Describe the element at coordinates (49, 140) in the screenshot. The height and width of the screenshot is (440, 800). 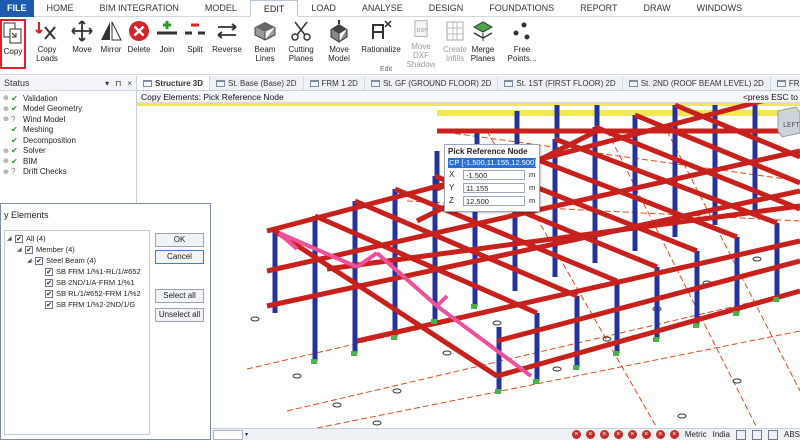
I see `status-item-label: Decomposition` at that location.